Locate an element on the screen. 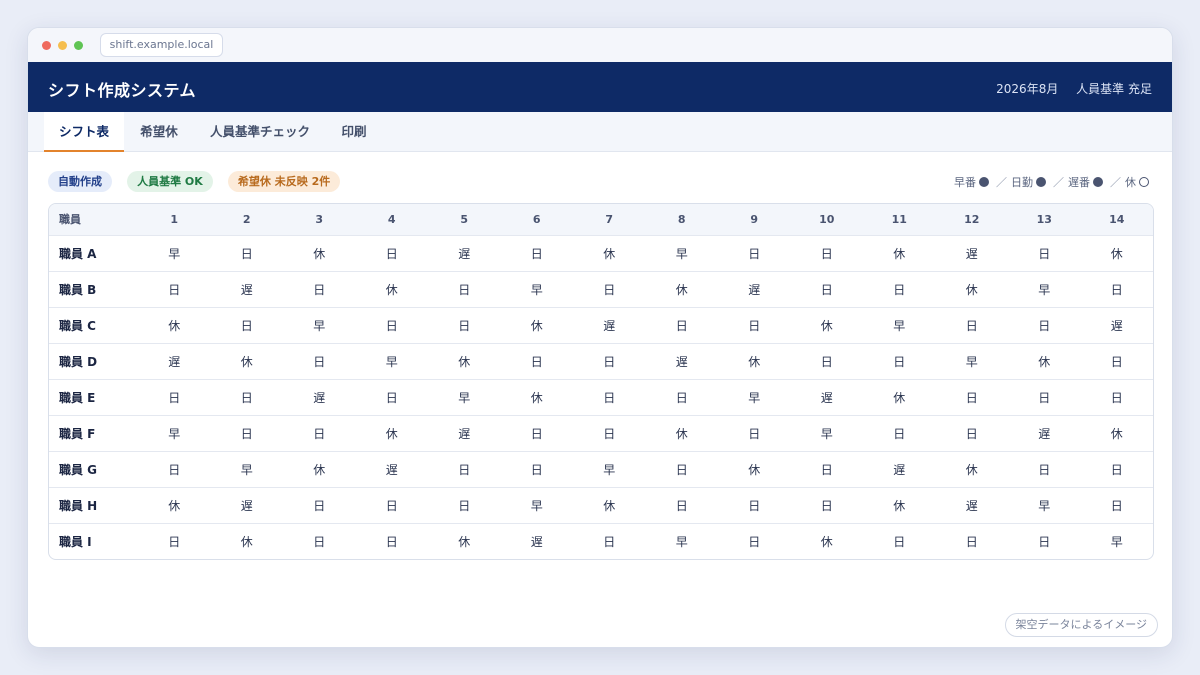 Image resolution: width=1200 pixels, height=675 pixels. unreflected-leave-badge: 希望休 未反映 2件 is located at coordinates (284, 181).